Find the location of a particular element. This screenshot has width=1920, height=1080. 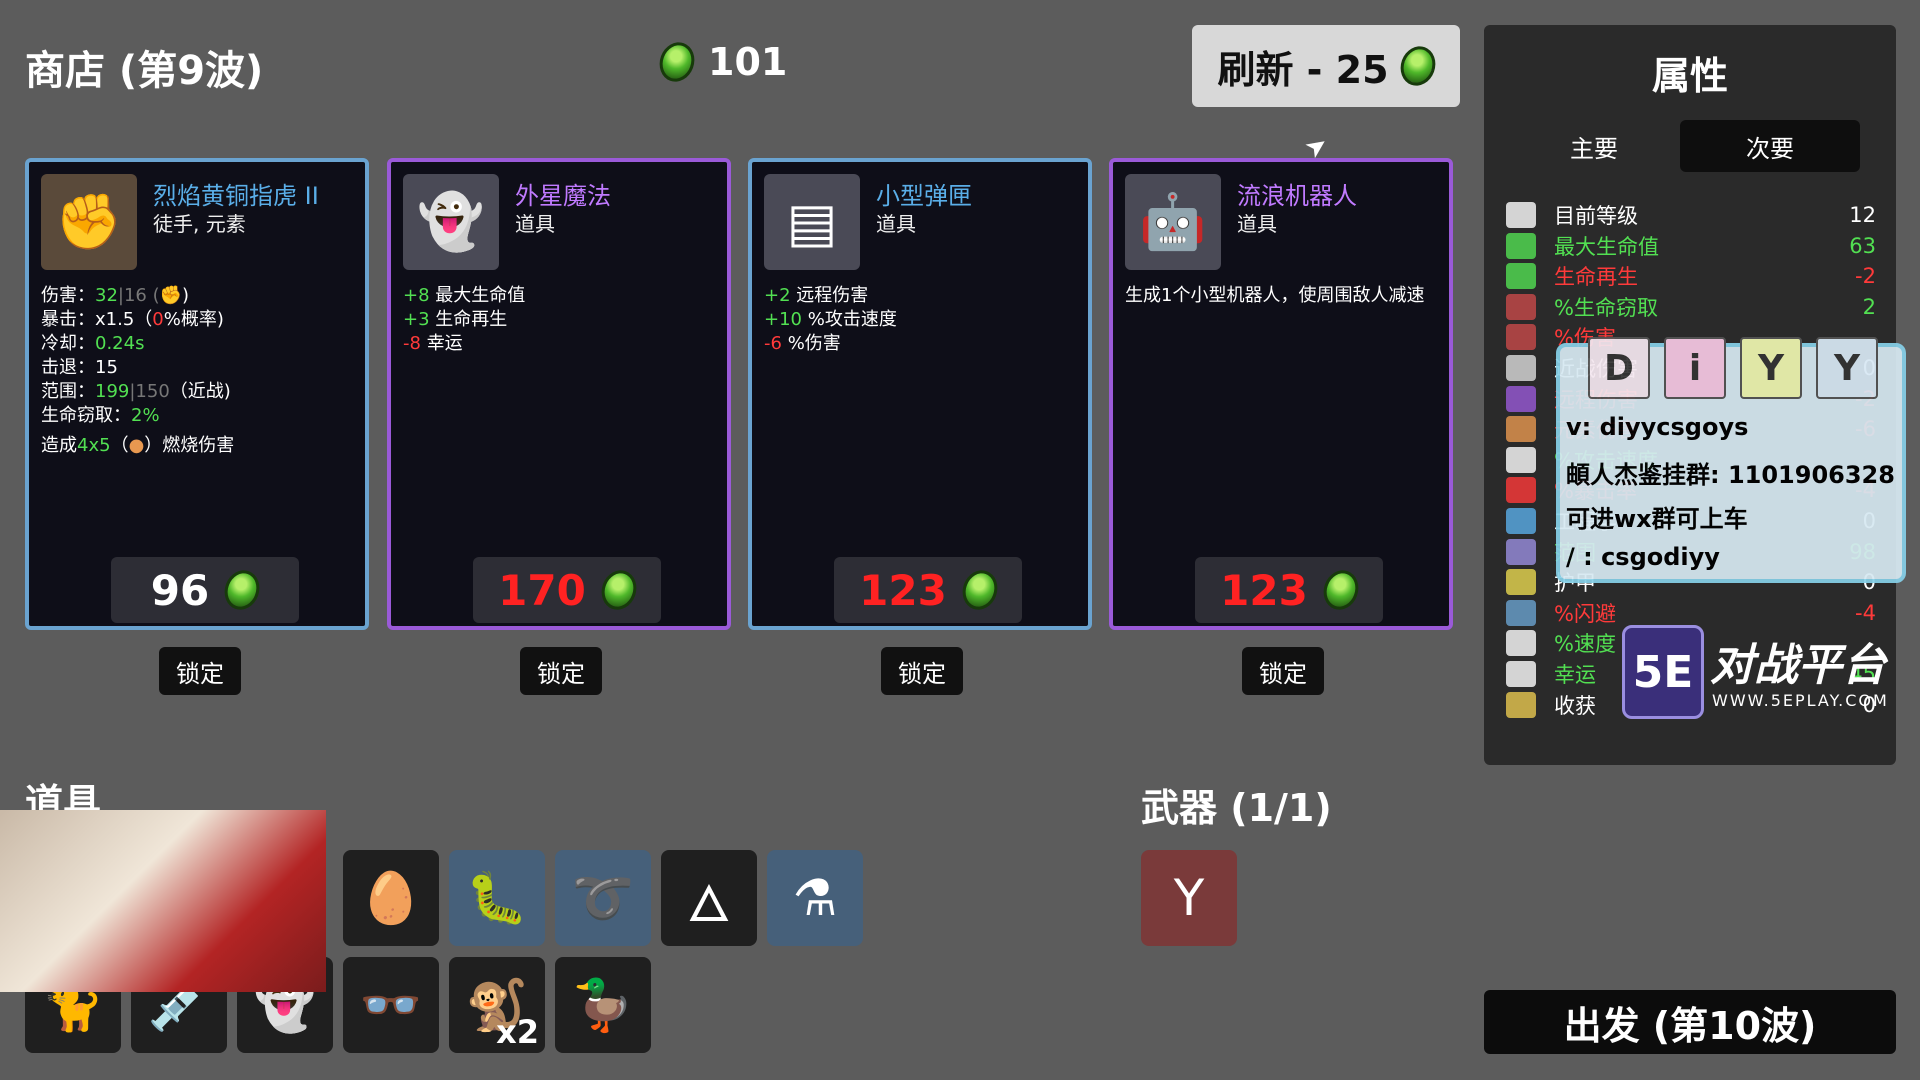

card-description: 生成1个小型机器人，使周围敌人减速 is located at coordinates (1275, 295).